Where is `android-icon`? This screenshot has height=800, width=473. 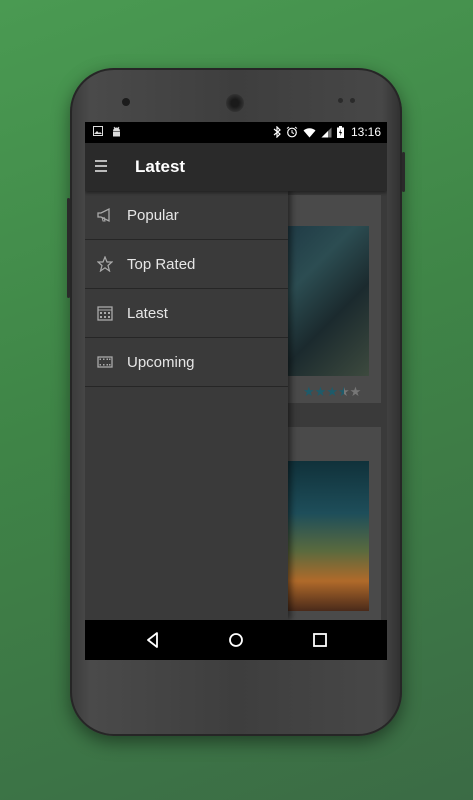
android-icon is located at coordinates (116, 131).